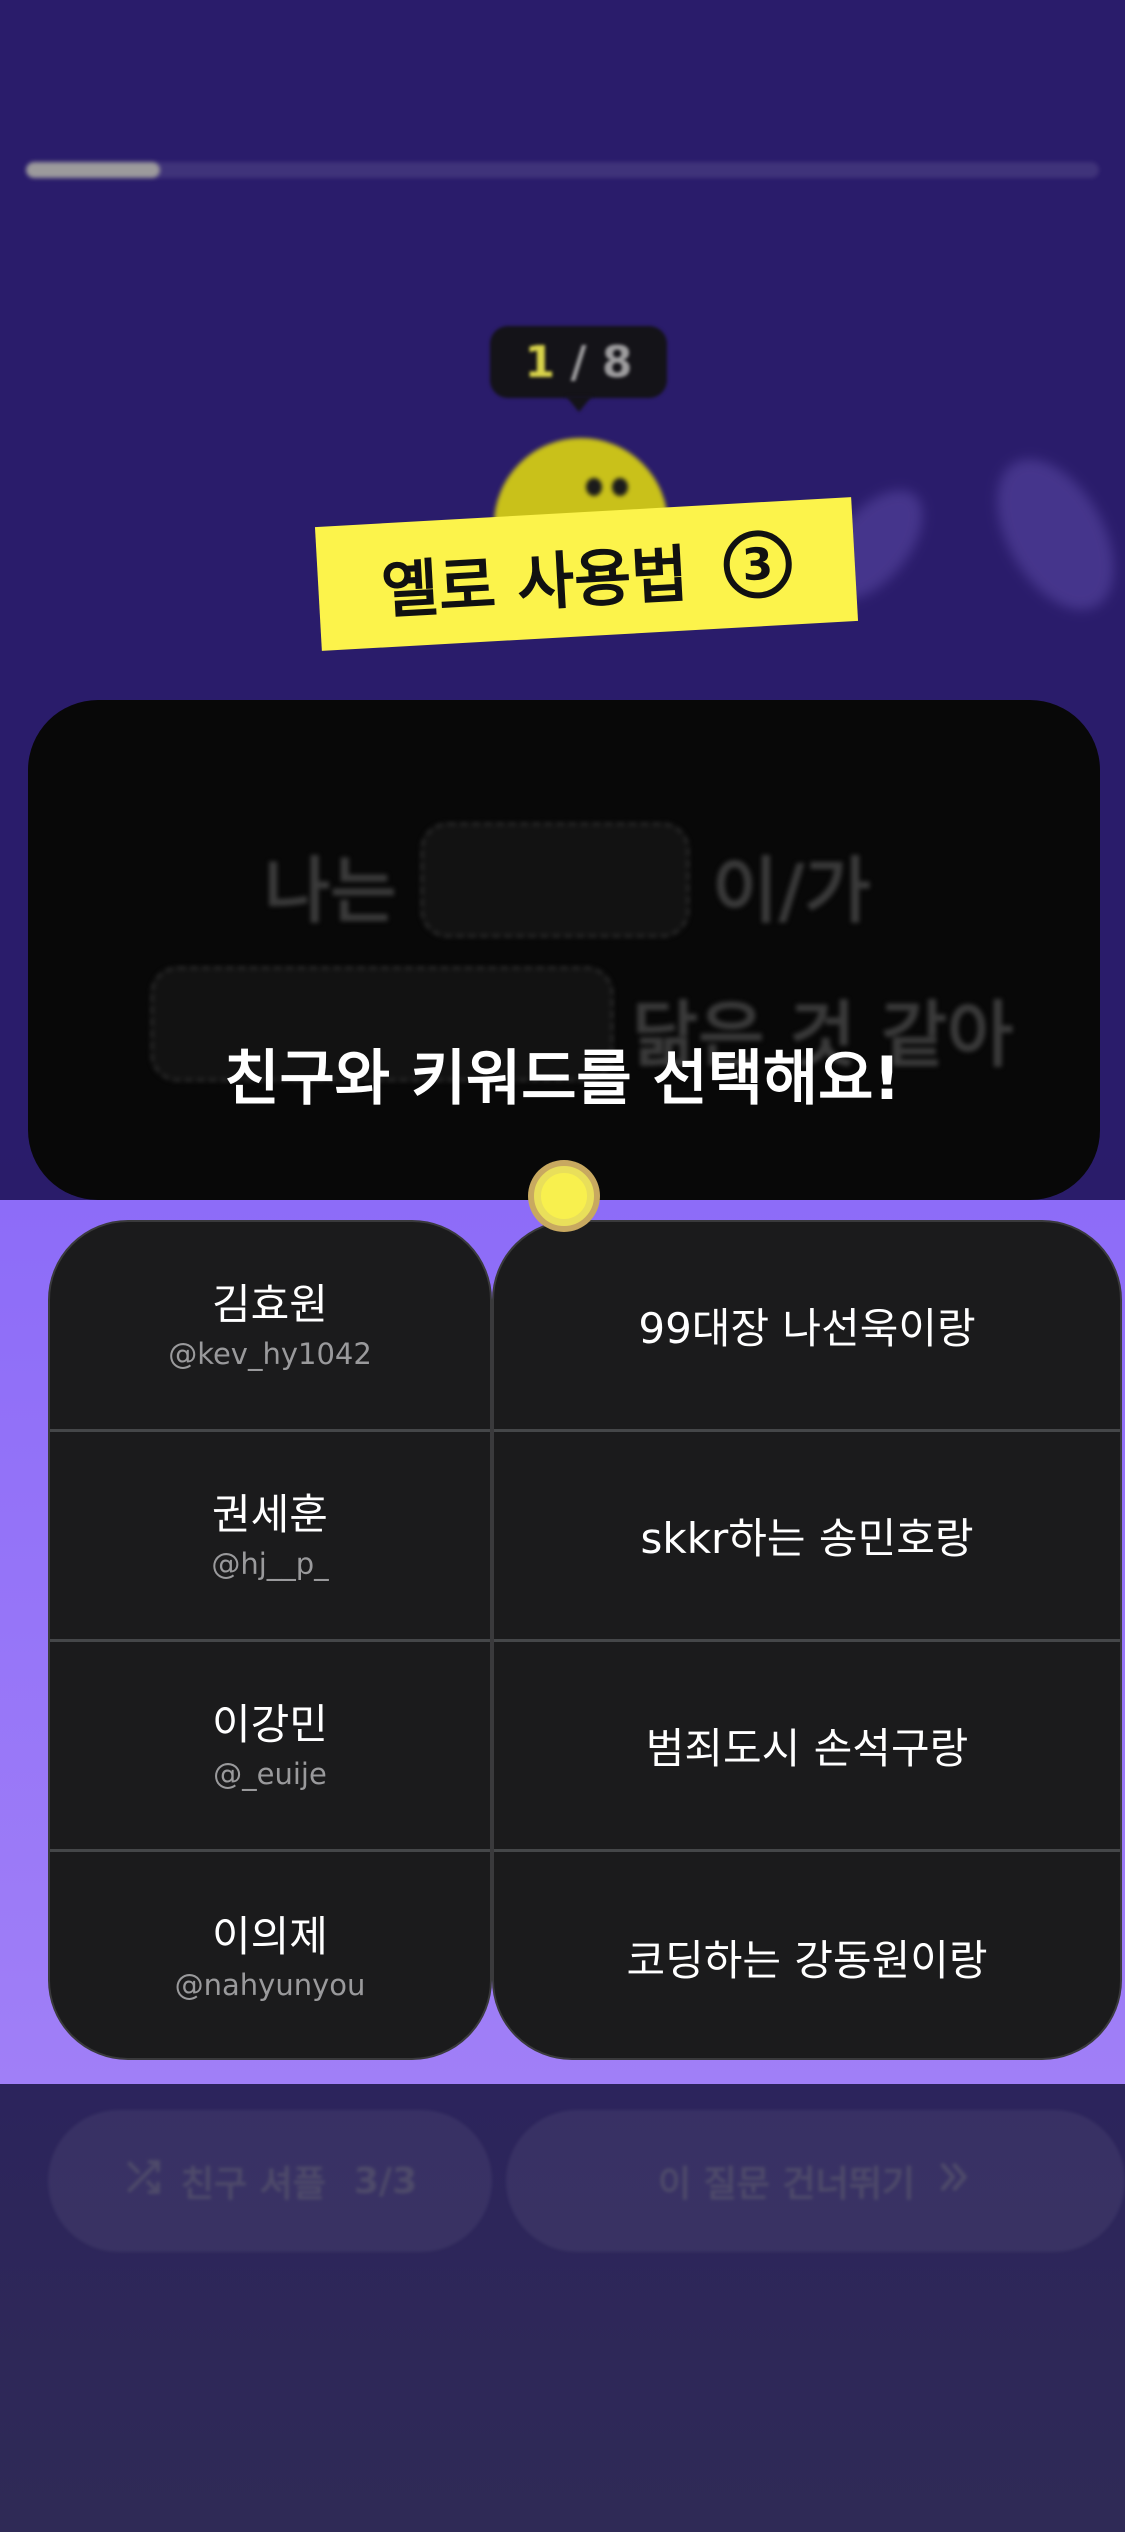 This screenshot has width=1125, height=2532. Describe the element at coordinates (620, 487) in the screenshot. I see `mascot-eye-right` at that location.